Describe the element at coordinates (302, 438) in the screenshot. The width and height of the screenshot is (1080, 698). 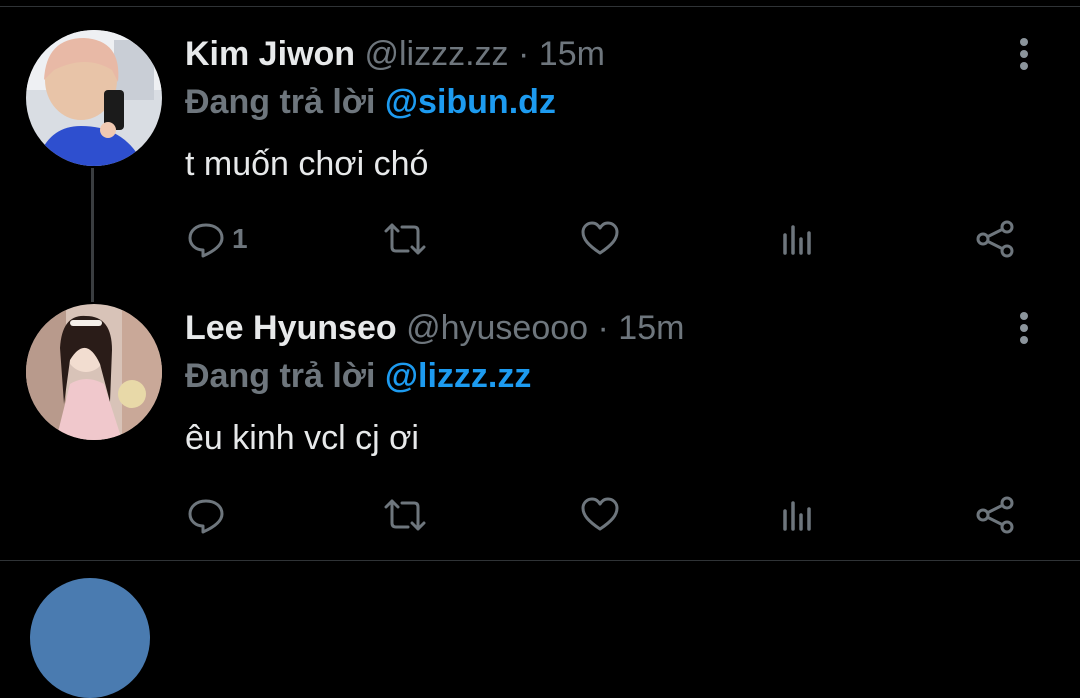
I see `tweet-text: êu kinh vcl cj ơi` at that location.